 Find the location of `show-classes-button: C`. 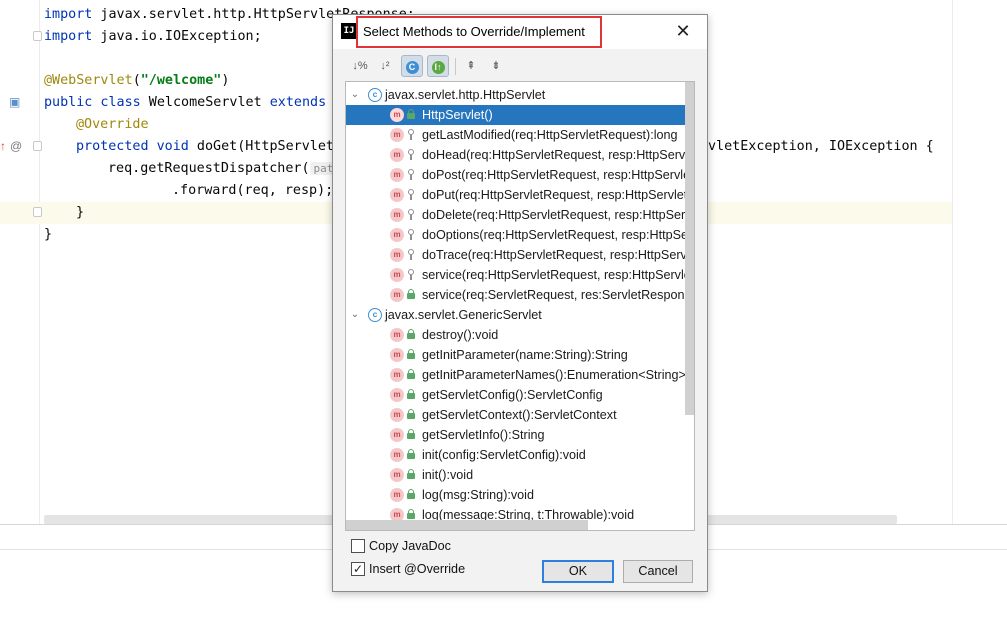

show-classes-button: C is located at coordinates (412, 66).